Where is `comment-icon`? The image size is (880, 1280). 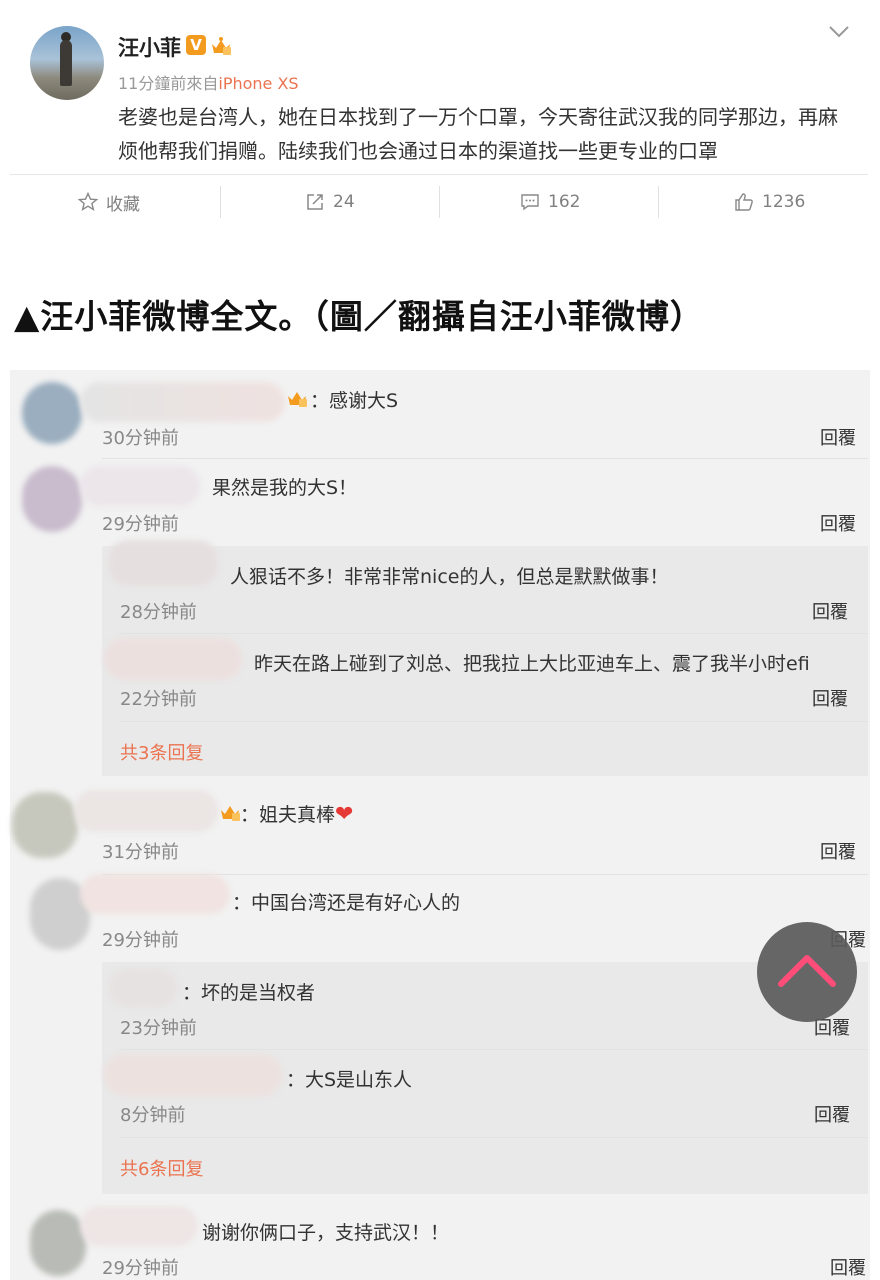 comment-icon is located at coordinates (530, 202).